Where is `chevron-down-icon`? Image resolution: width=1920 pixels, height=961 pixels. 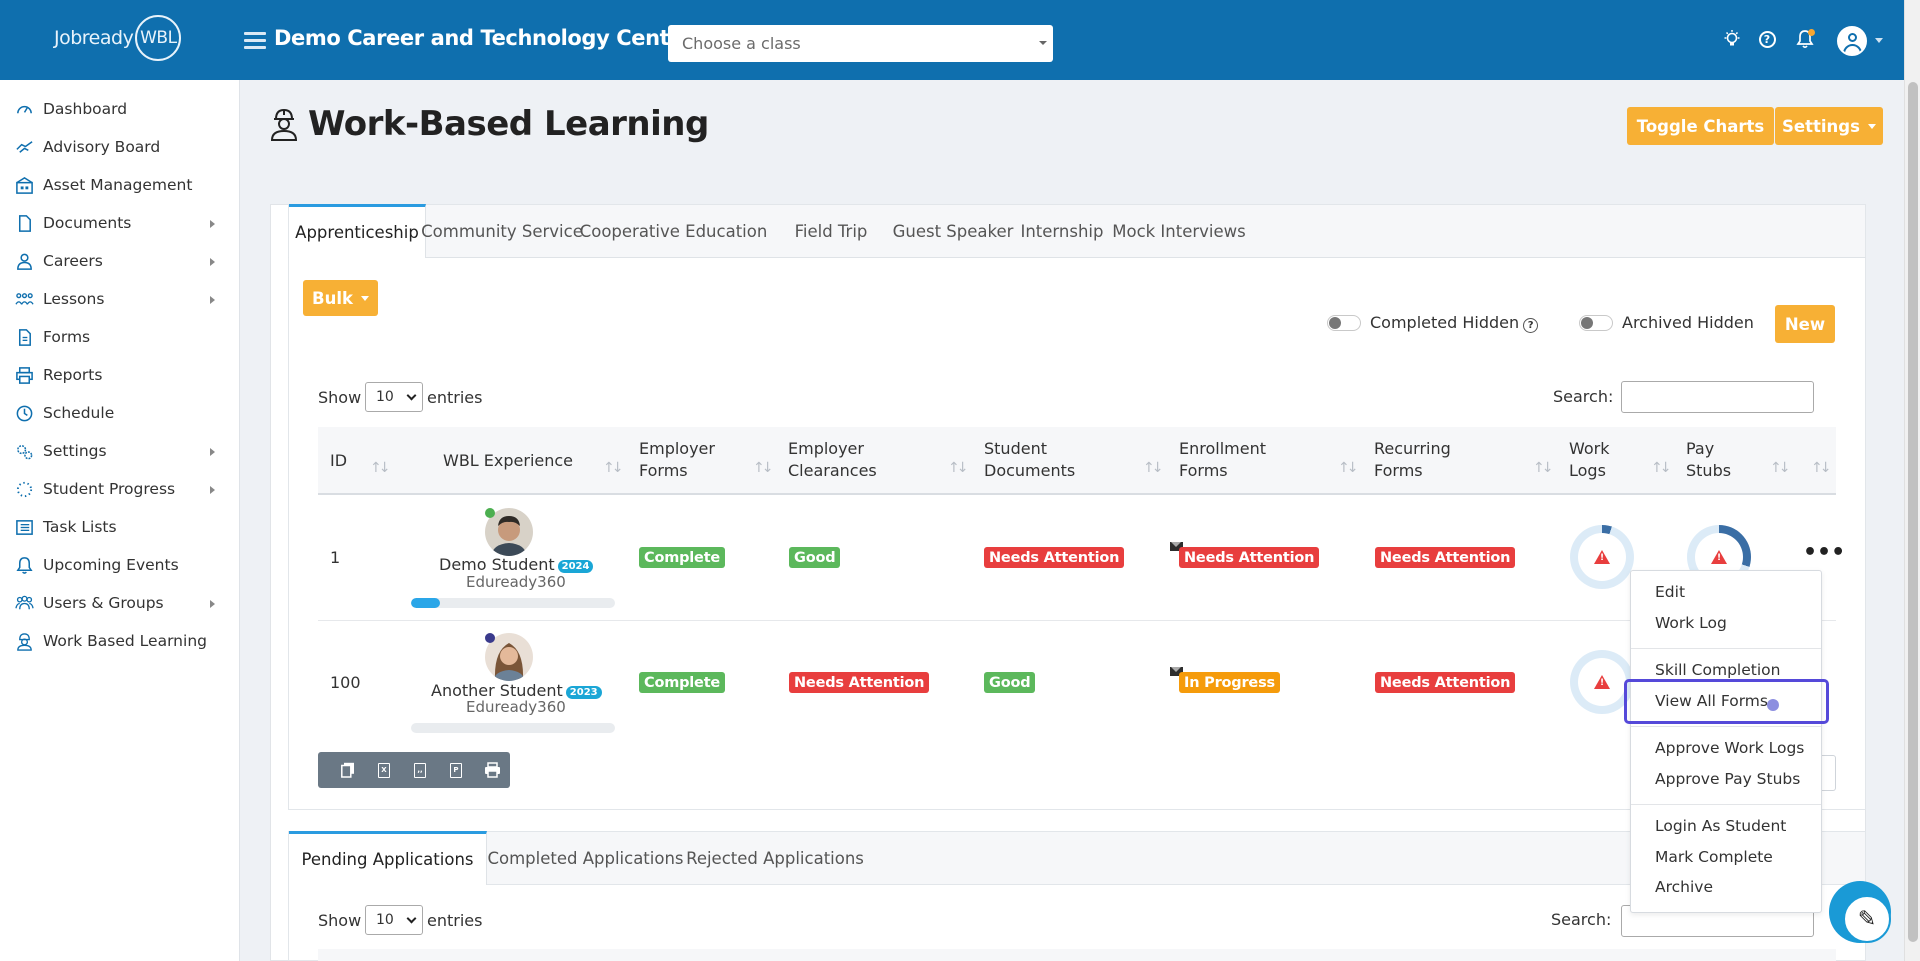
chevron-down-icon is located at coordinates (1879, 40).